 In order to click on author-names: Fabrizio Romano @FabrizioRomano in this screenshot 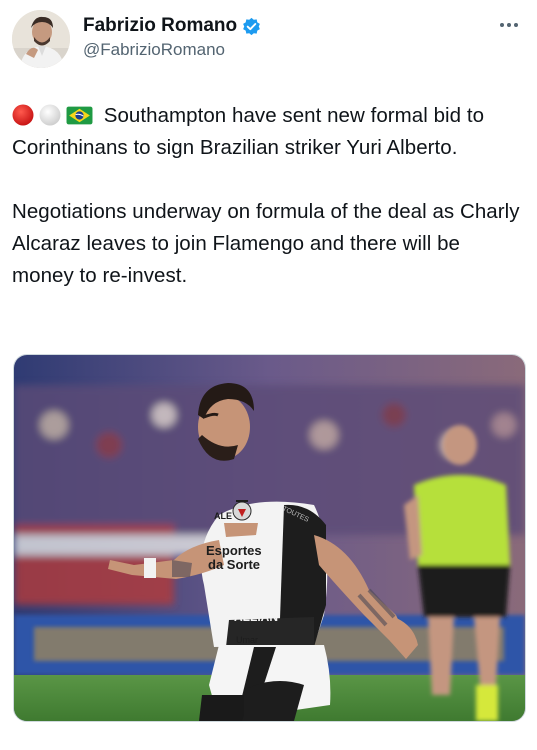, I will do `click(172, 38)`.